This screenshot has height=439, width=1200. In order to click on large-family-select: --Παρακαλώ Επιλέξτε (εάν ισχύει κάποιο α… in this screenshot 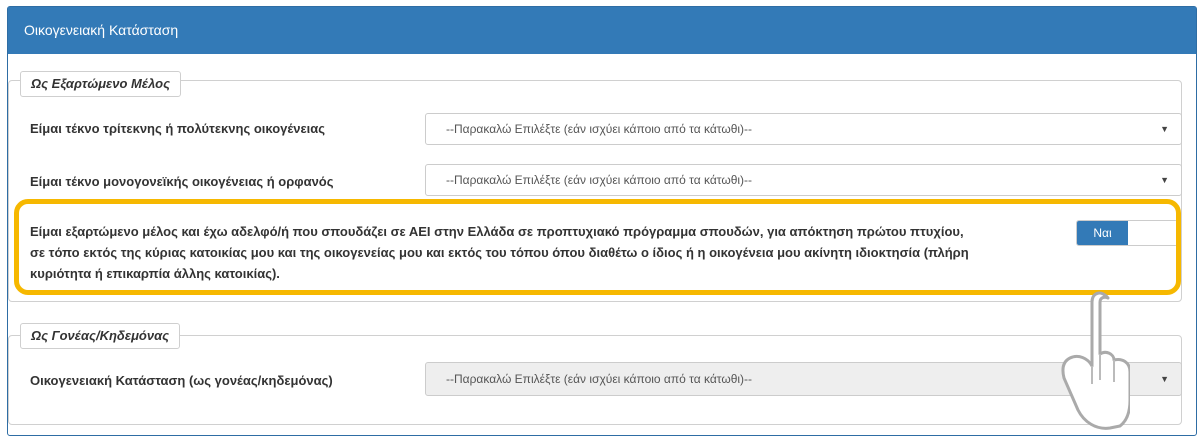, I will do `click(803, 129)`.